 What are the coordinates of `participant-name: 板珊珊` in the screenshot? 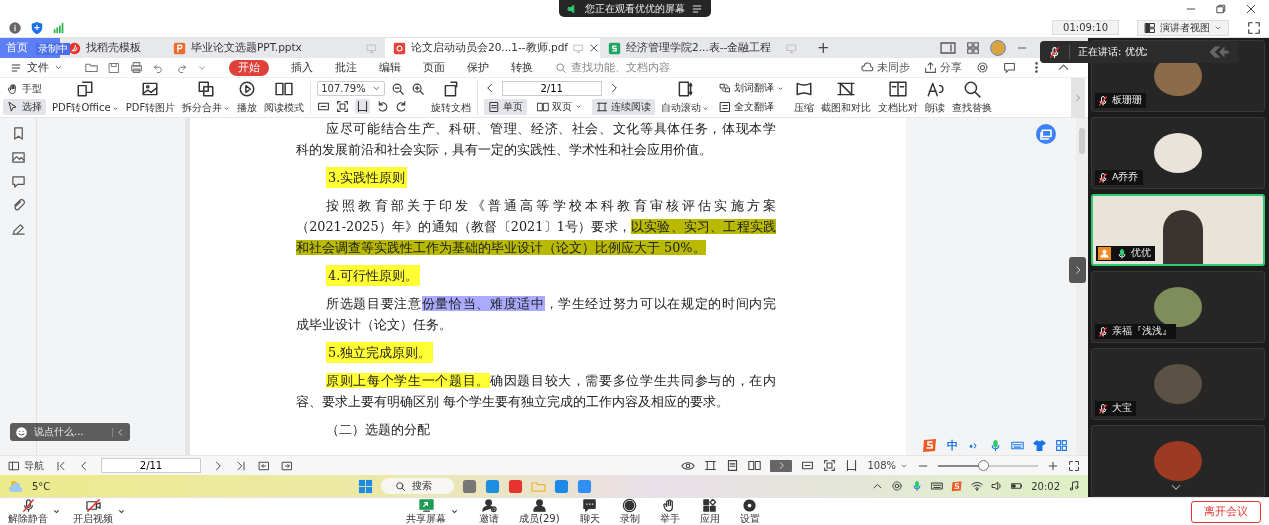 It's located at (1127, 100).